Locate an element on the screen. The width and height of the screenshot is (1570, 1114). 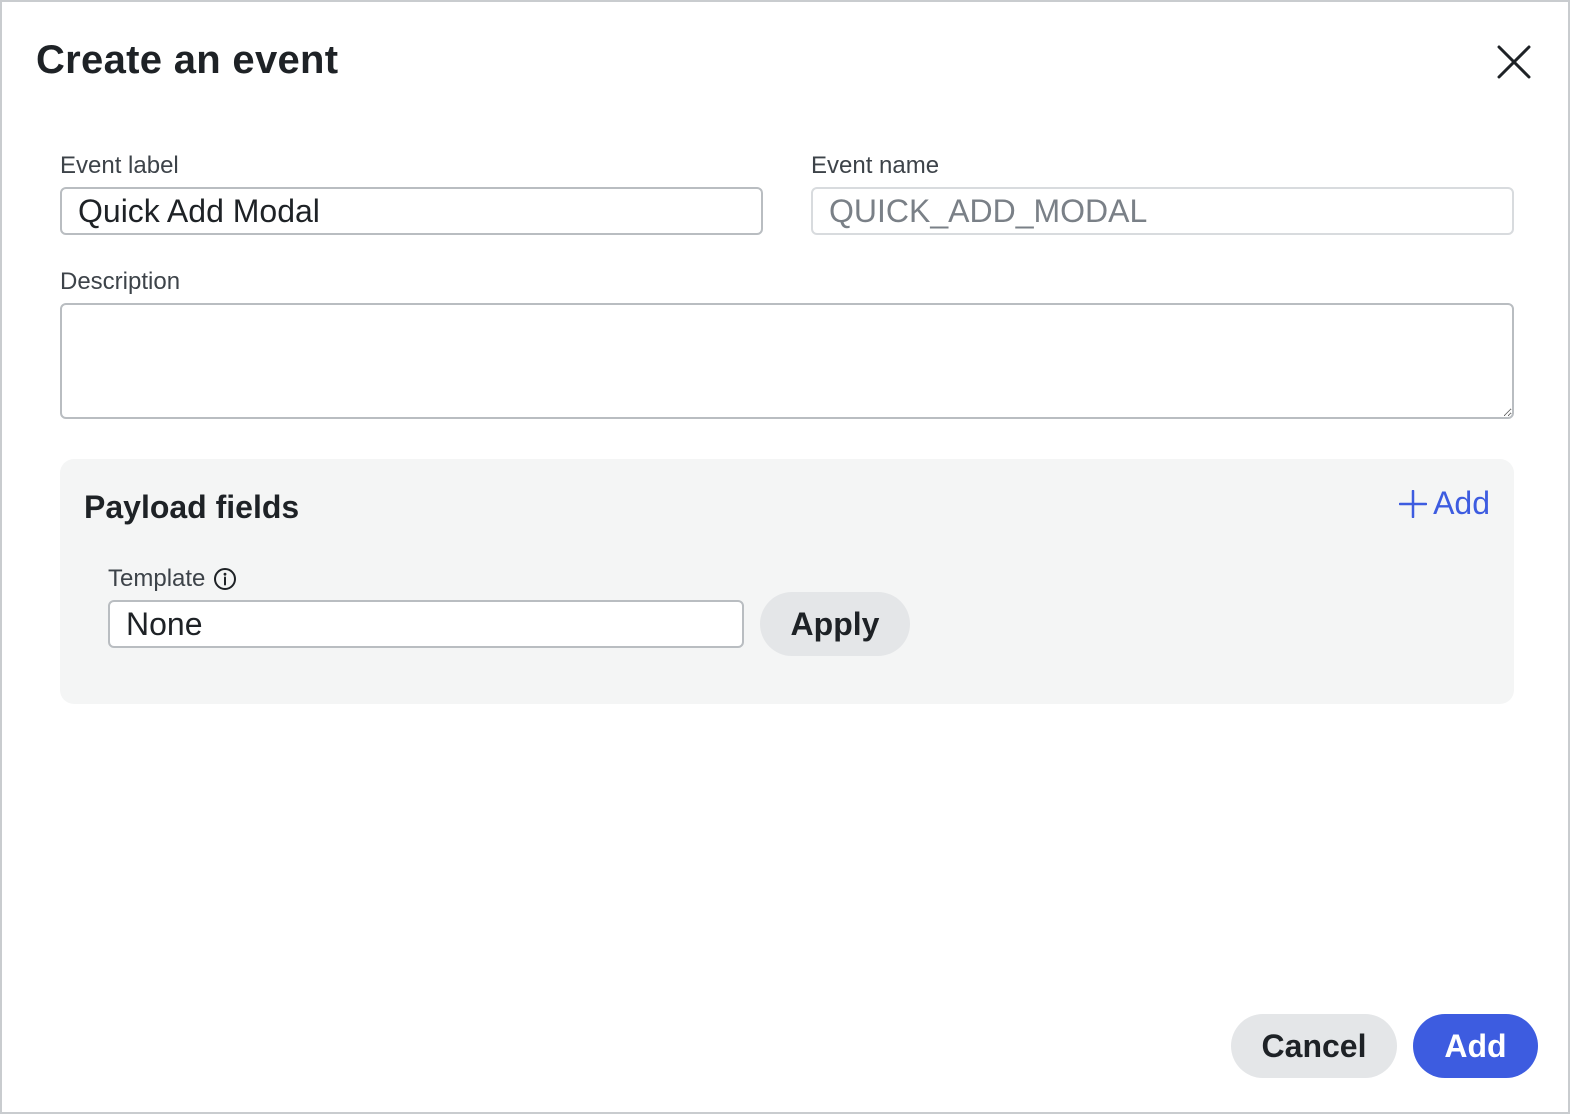
close-button is located at coordinates (1514, 62).